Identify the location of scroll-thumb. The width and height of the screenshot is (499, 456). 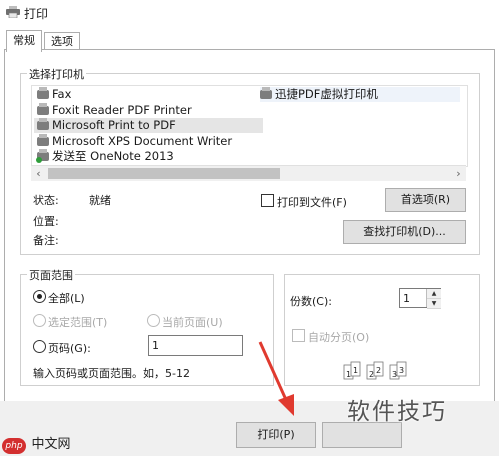
(164, 173).